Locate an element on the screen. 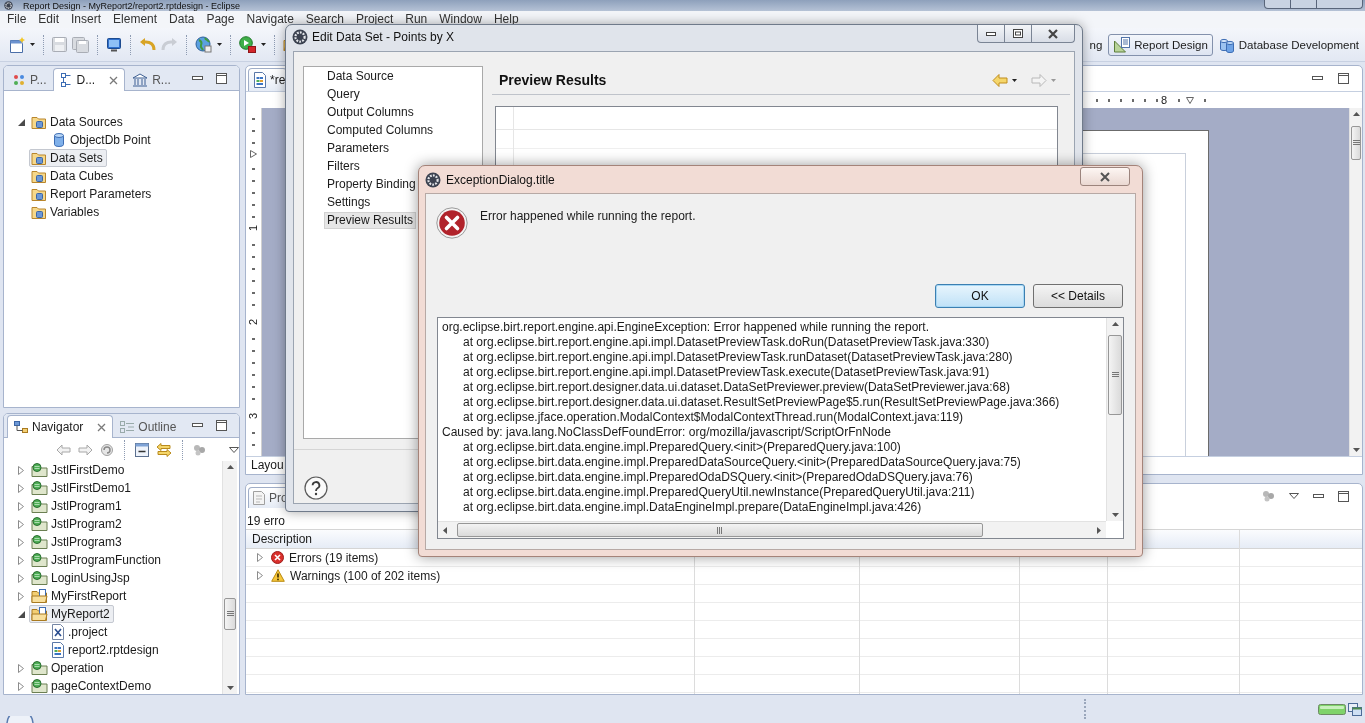 Image resolution: width=1365 pixels, height=723 pixels. menu-item: Element is located at coordinates (135, 19).